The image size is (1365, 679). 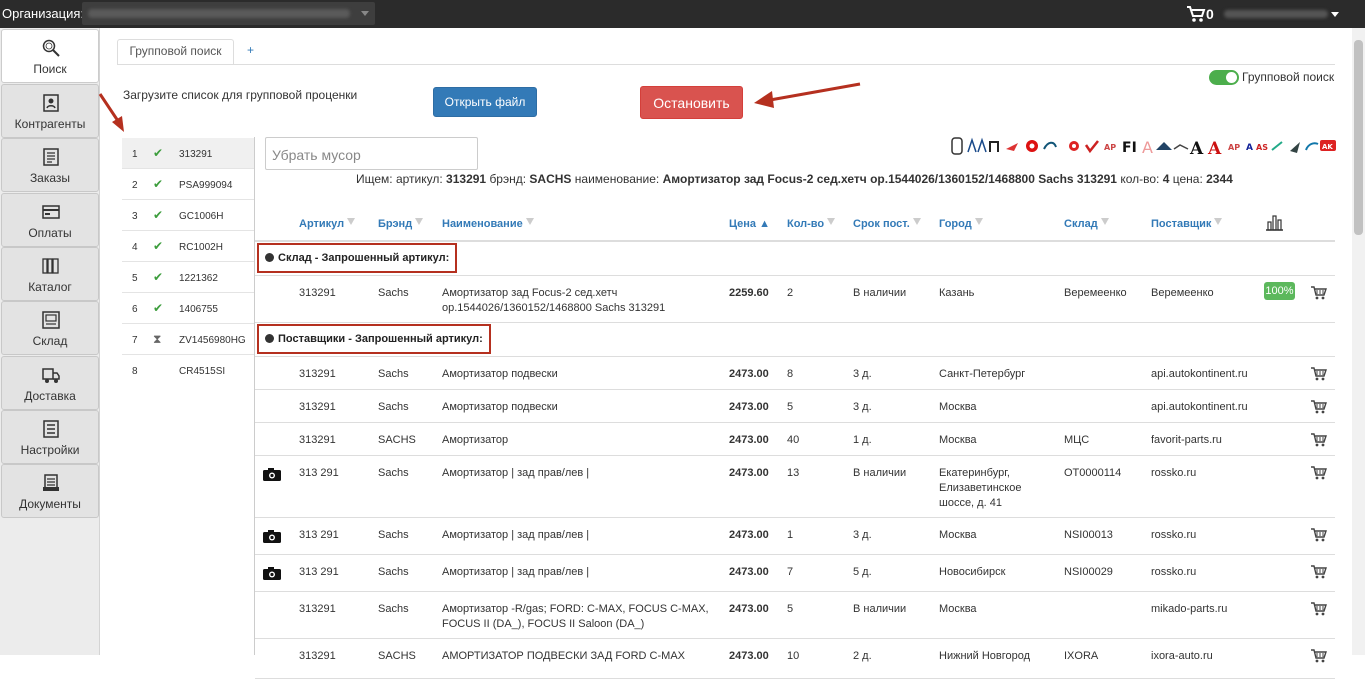 I want to click on sidebar-item-settings: Настройки, so click(x=50, y=437).